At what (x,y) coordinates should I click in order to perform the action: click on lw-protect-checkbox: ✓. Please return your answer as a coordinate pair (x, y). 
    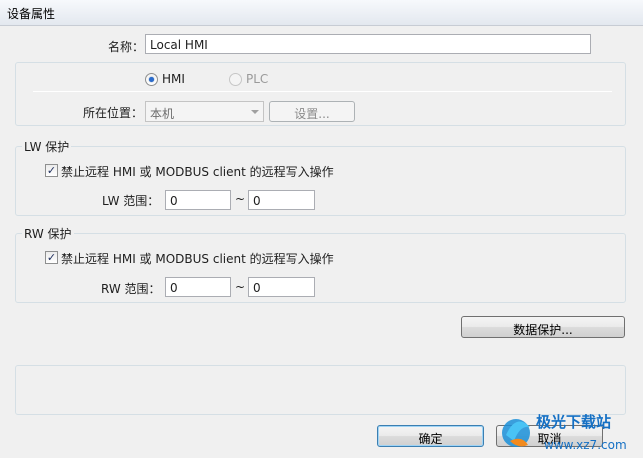
    Looking at the image, I should click on (51, 170).